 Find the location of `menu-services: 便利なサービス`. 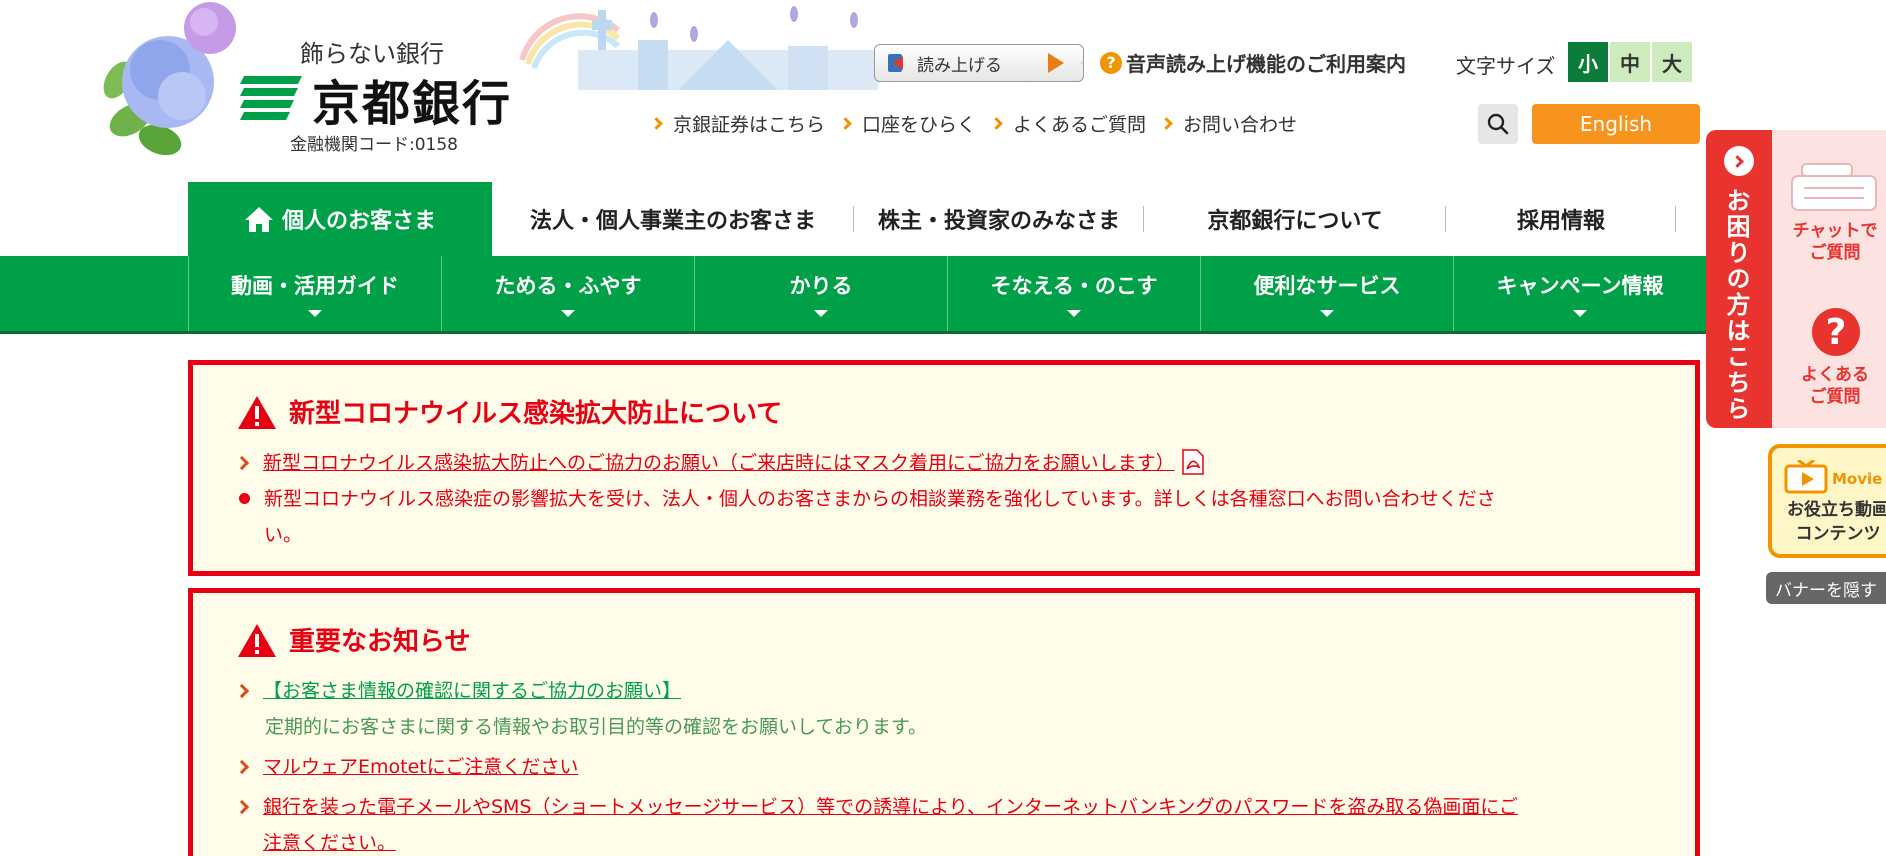

menu-services: 便利なサービス is located at coordinates (1326, 293).